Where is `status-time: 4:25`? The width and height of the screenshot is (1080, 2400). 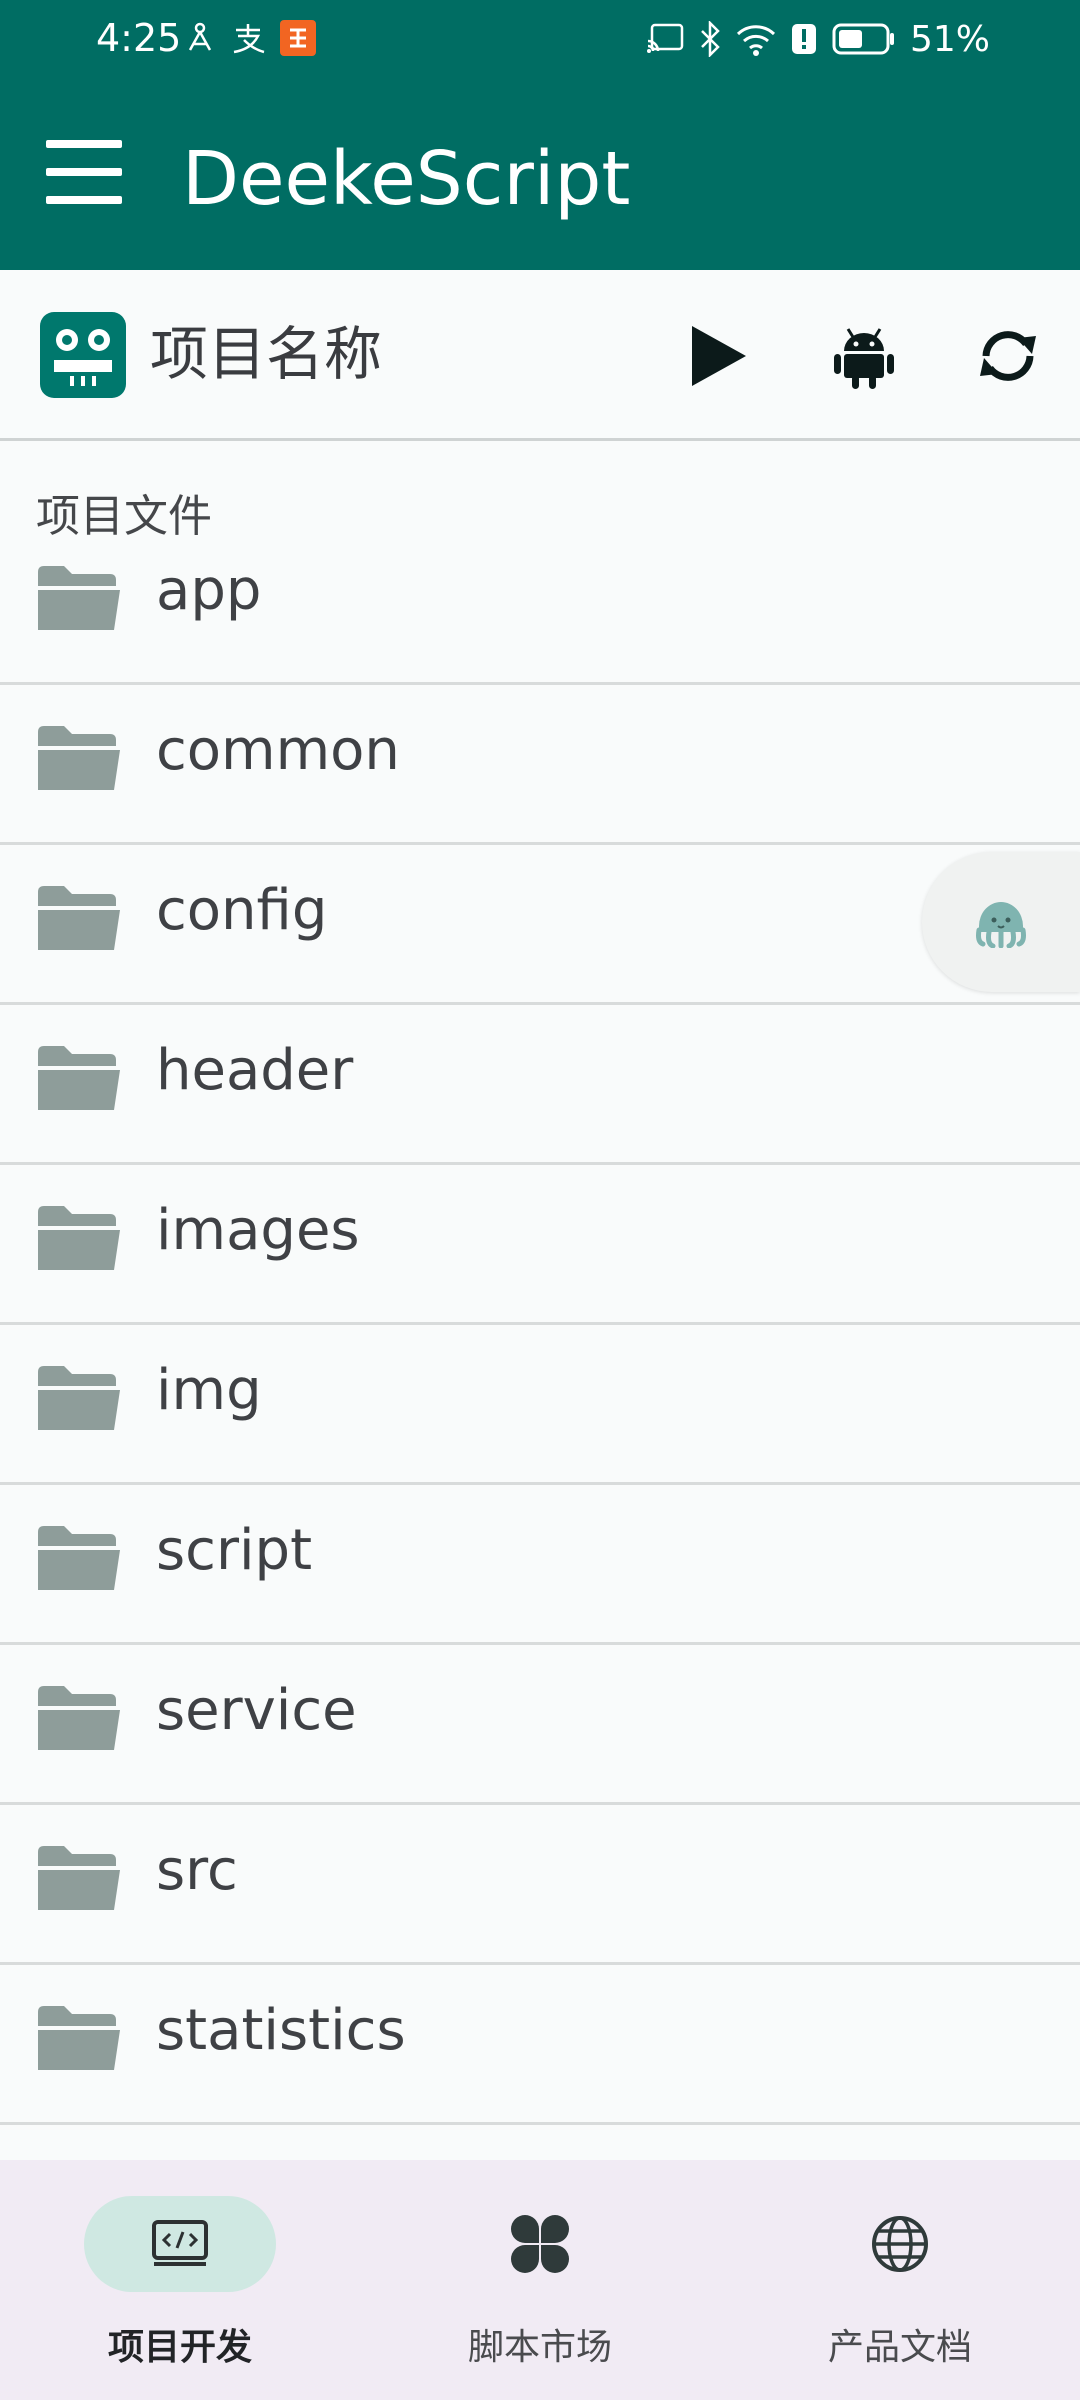 status-time: 4:25 is located at coordinates (139, 38).